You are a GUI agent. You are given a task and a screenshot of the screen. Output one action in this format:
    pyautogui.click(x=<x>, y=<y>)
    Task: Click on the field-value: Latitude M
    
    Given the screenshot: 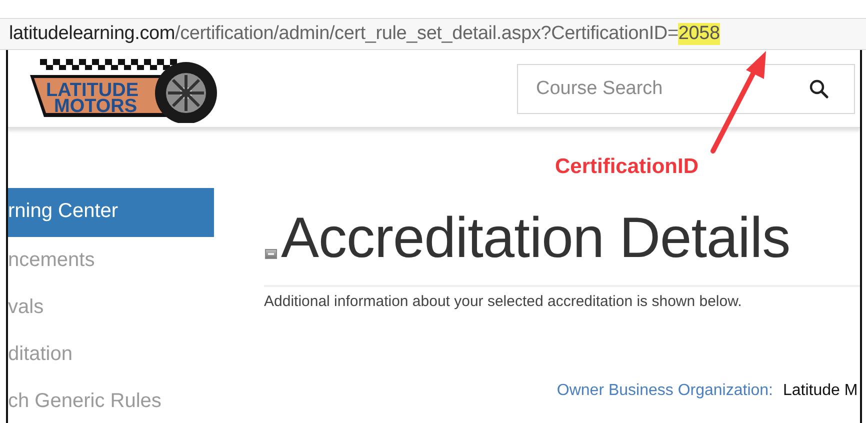 What is the action you would take?
    pyautogui.click(x=820, y=391)
    